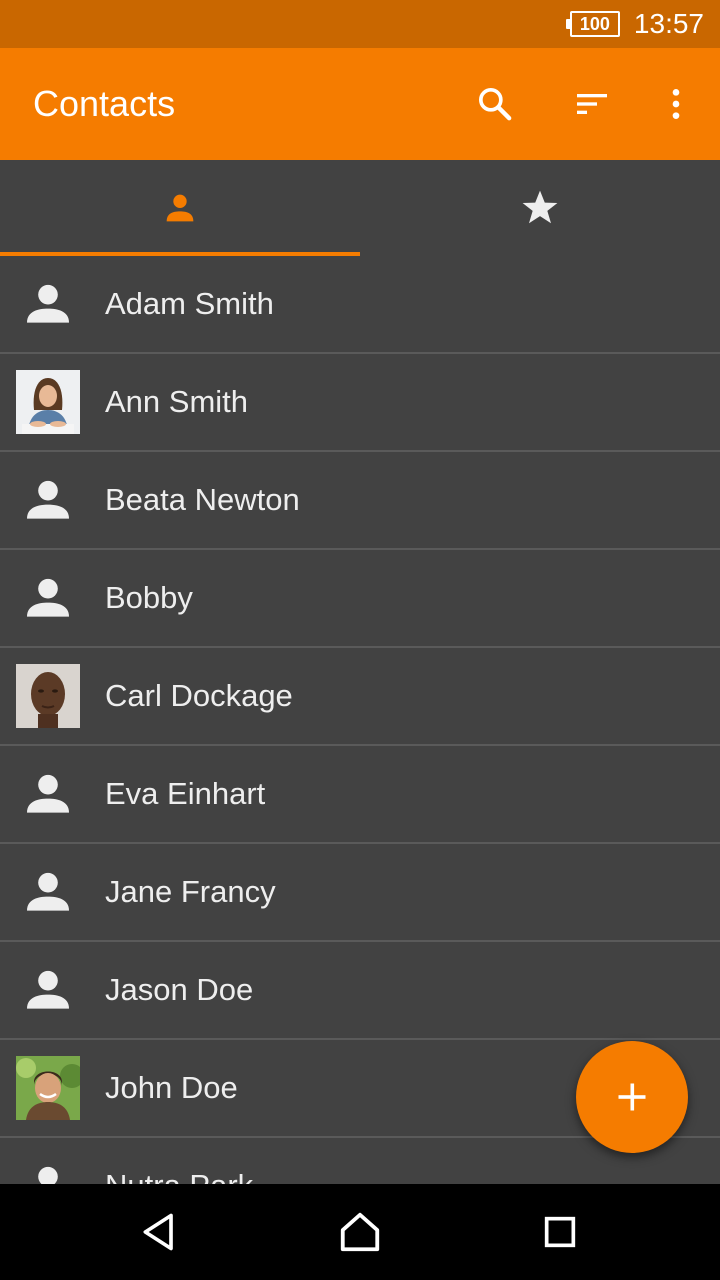 The image size is (720, 1280). I want to click on sort-icon, so click(592, 104).